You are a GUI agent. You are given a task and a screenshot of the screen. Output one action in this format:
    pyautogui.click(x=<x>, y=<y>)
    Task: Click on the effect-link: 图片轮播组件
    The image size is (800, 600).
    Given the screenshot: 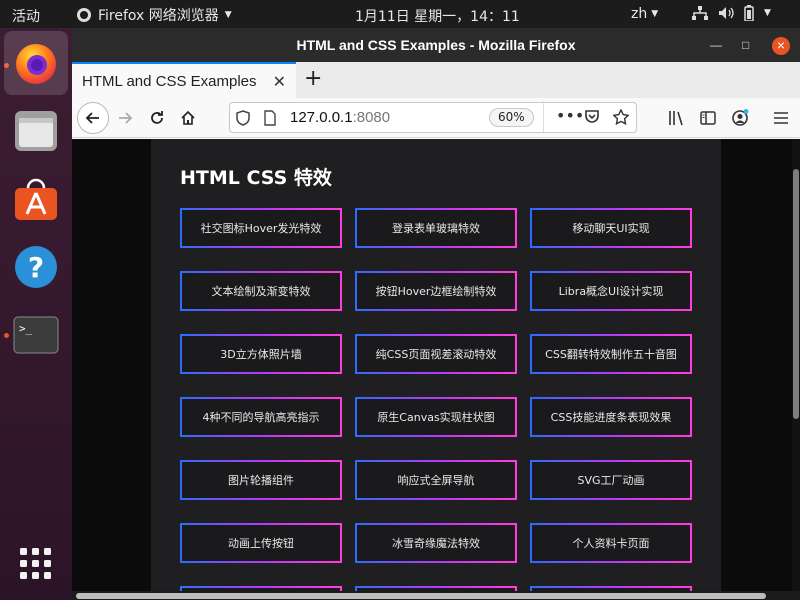 What is the action you would take?
    pyautogui.click(x=261, y=480)
    